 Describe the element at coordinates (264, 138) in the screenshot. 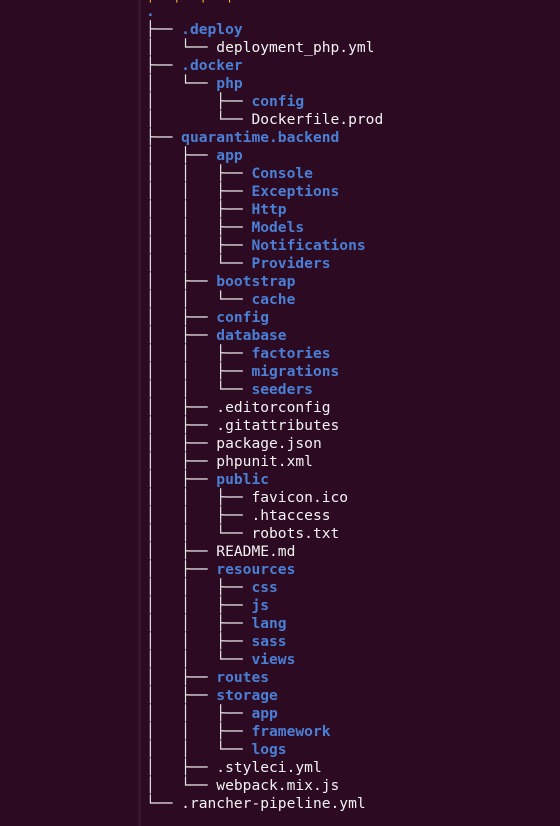

I see `tree-directory-entry: ├── quarantime.backend` at that location.